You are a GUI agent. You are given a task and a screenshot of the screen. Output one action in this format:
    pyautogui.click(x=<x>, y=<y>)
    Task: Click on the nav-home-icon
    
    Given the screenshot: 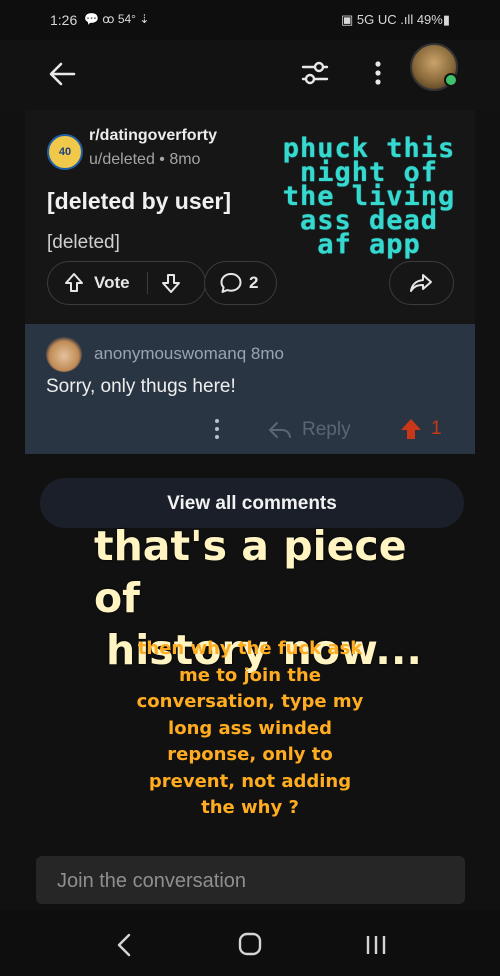 What is the action you would take?
    pyautogui.click(x=250, y=944)
    